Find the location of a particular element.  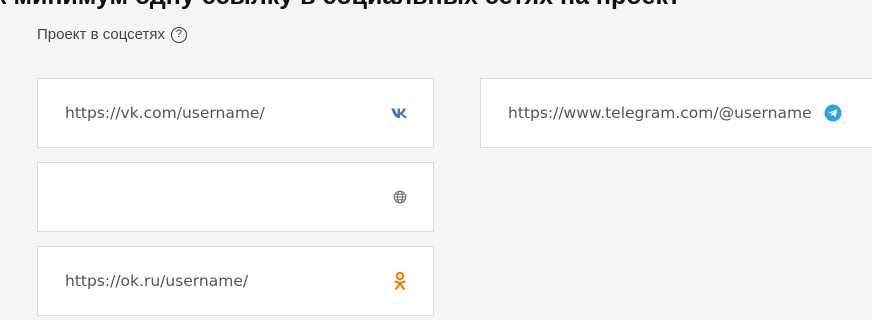

section-title-label: Проект в соцсетях is located at coordinates (101, 34).